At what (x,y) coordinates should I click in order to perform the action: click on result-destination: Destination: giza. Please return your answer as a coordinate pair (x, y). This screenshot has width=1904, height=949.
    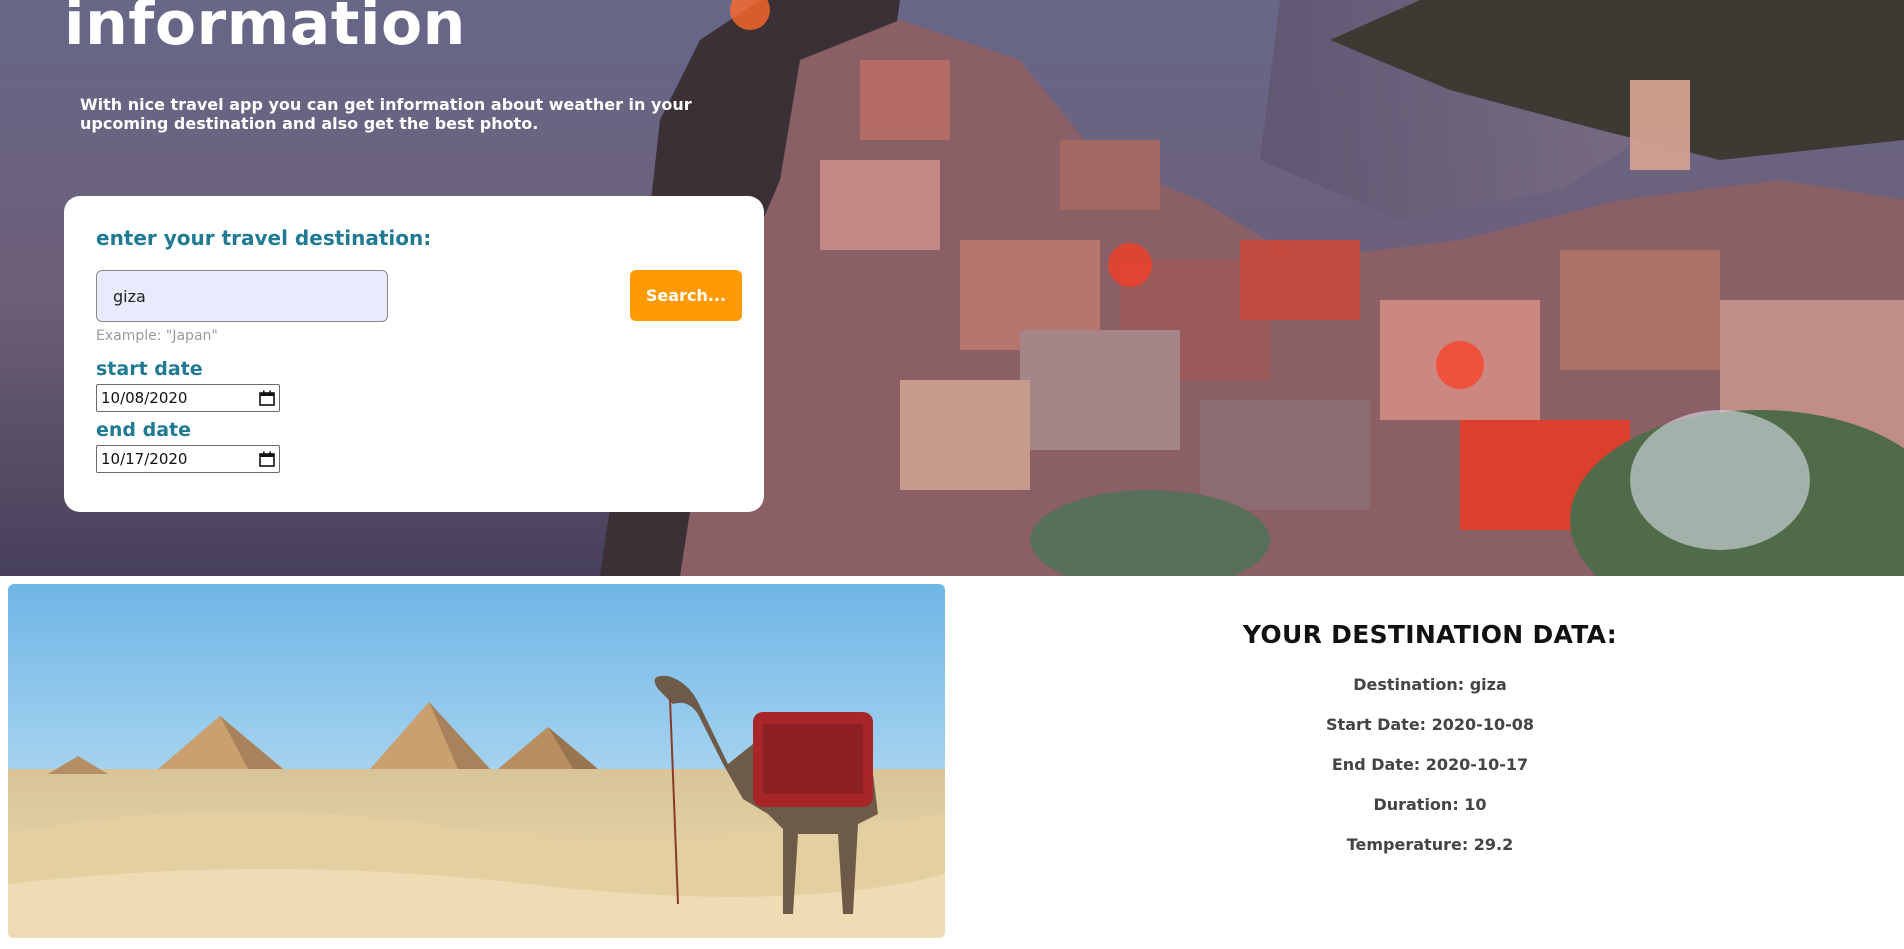
    Looking at the image, I should click on (1430, 684).